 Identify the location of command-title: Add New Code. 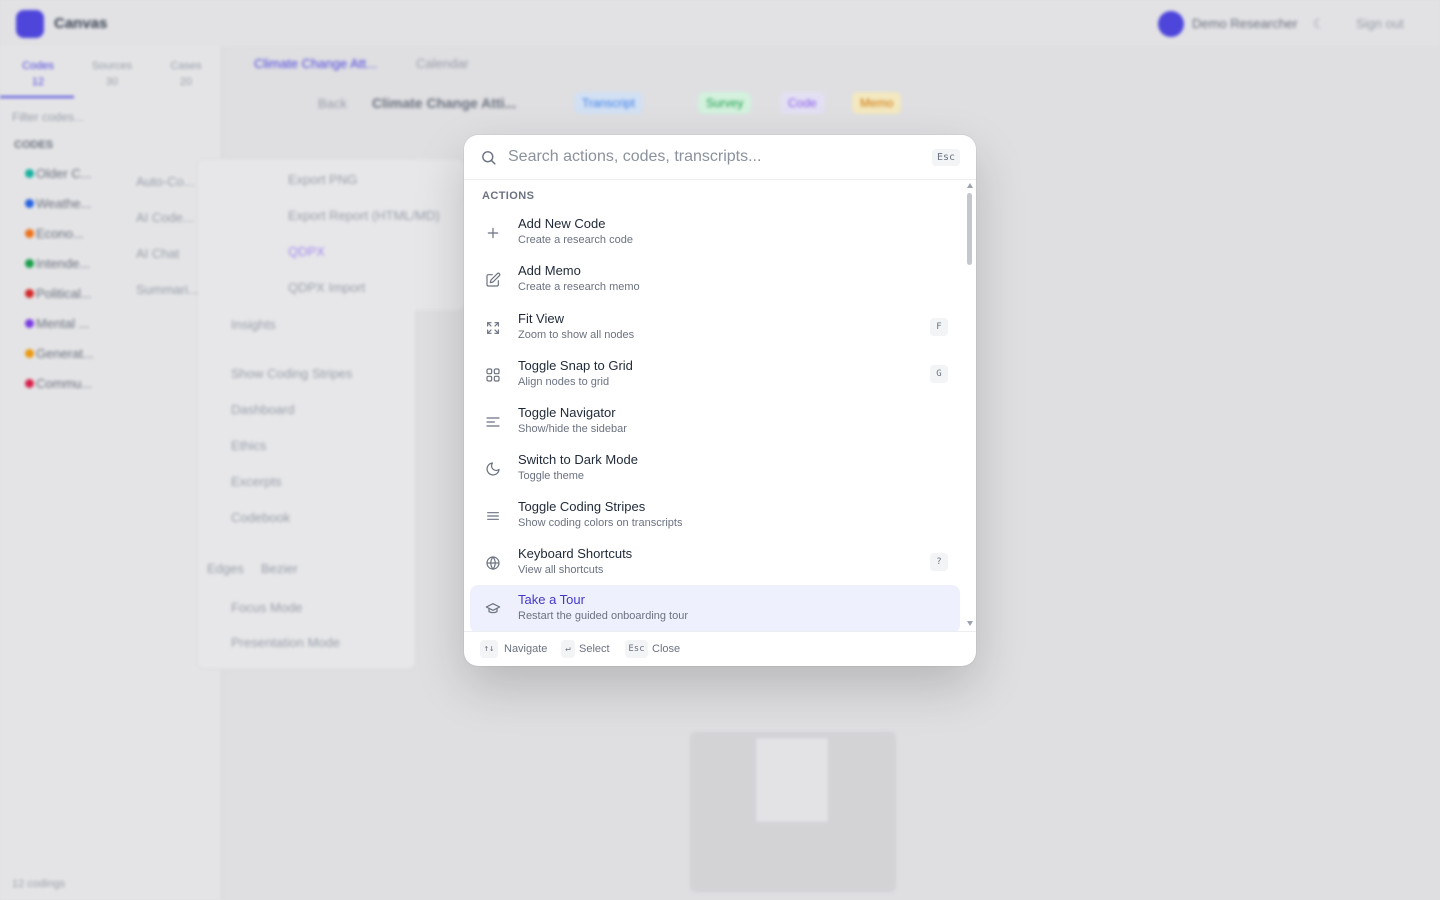
(562, 223).